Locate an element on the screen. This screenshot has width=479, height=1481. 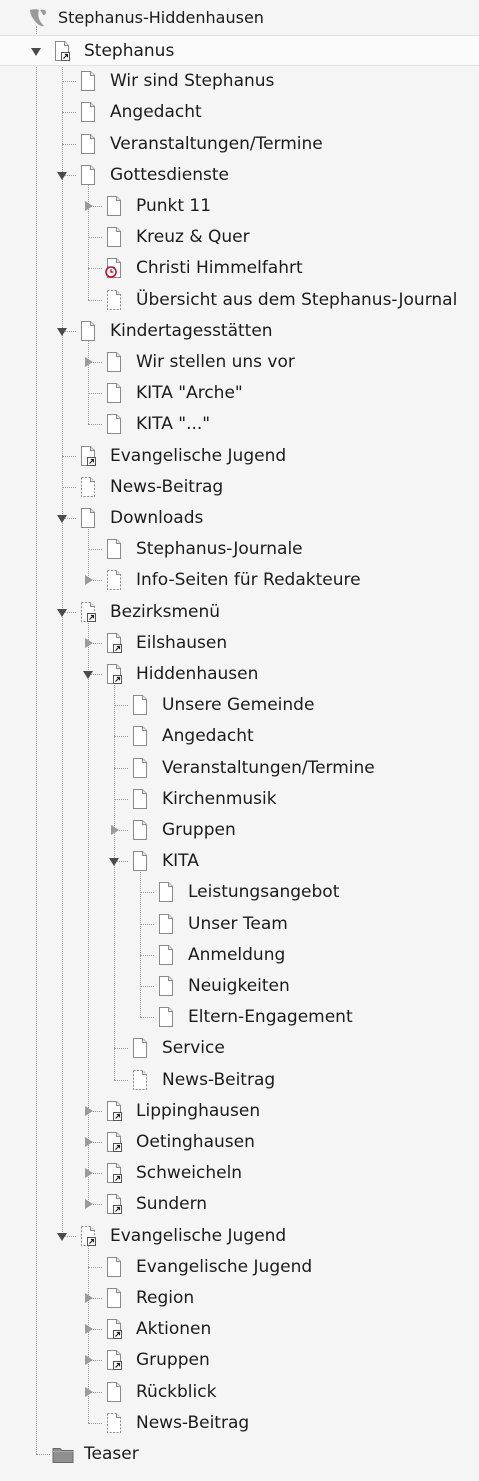
tree-node-label: Bezirksmenü is located at coordinates (165, 612).